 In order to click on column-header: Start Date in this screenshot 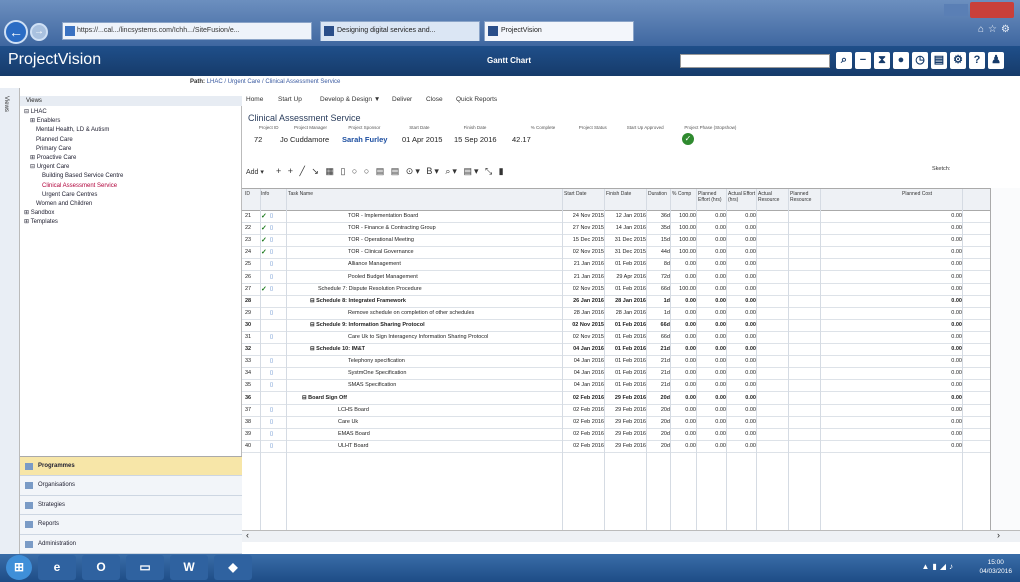, I will do `click(578, 194)`.